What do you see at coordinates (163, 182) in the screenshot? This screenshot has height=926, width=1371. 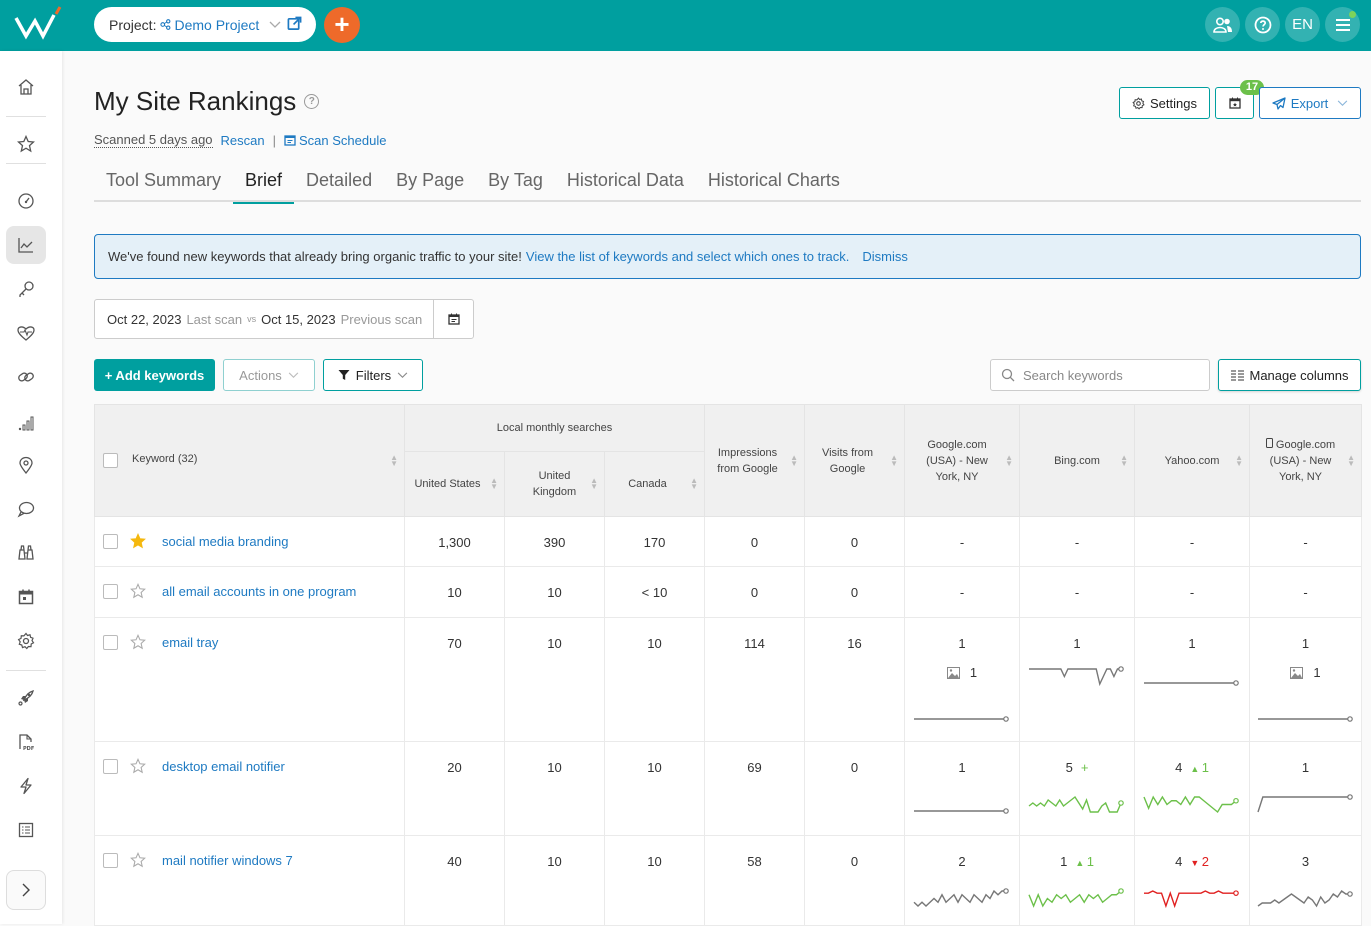 I see `tab-tool-summary: Tool Summary` at bounding box center [163, 182].